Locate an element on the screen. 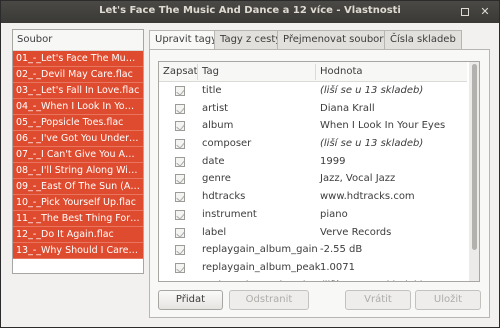 This screenshot has height=328, width=500. tag-name: replaygain_album_gain is located at coordinates (260, 250).